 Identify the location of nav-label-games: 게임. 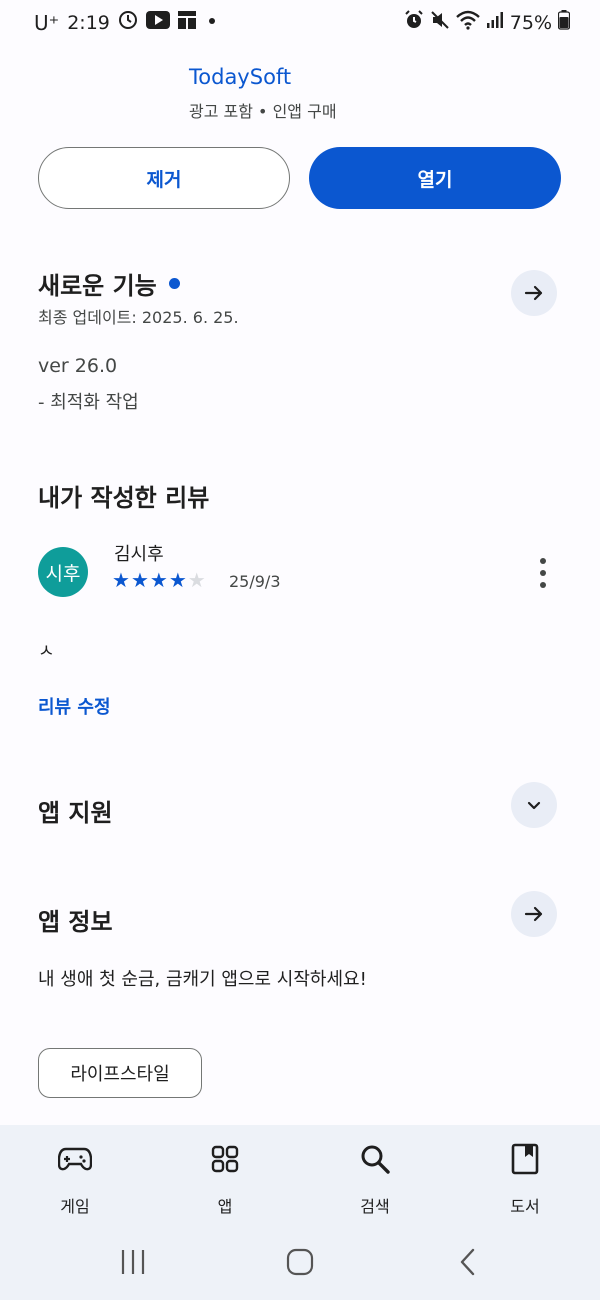
(75, 1206).